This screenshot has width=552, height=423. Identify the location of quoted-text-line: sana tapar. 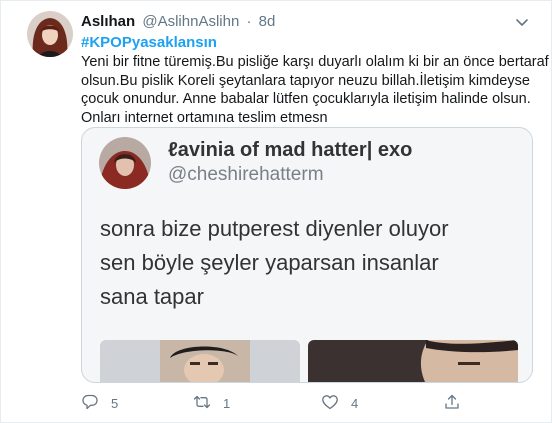
(152, 296).